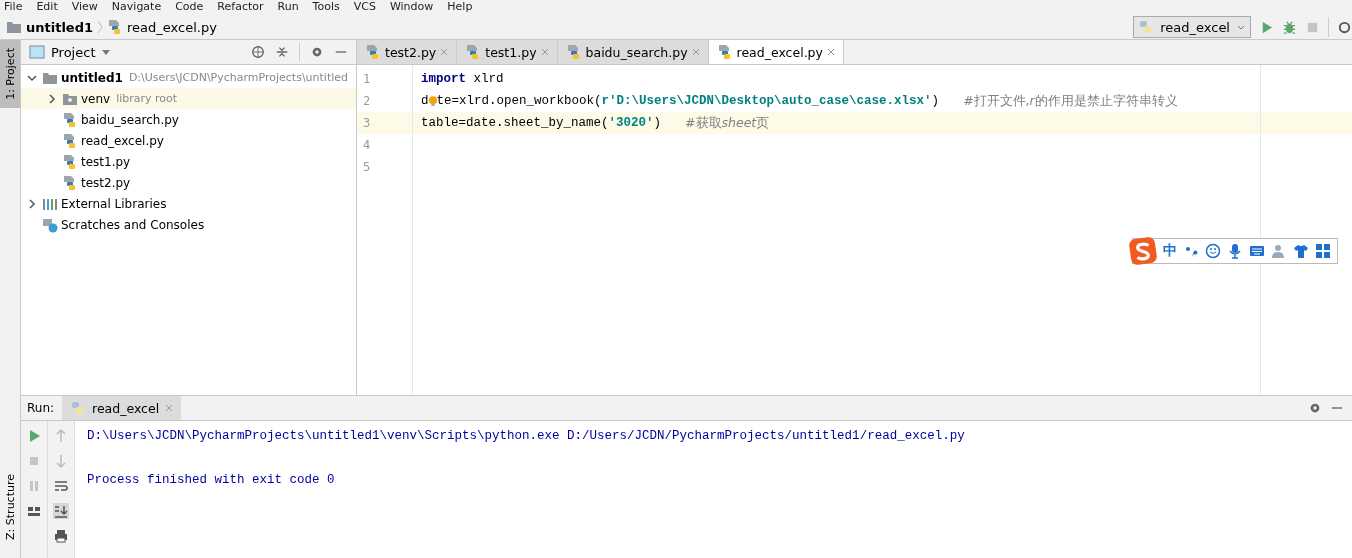 Image resolution: width=1352 pixels, height=558 pixels. What do you see at coordinates (32, 77) in the screenshot?
I see `expanded-chevron-icon` at bounding box center [32, 77].